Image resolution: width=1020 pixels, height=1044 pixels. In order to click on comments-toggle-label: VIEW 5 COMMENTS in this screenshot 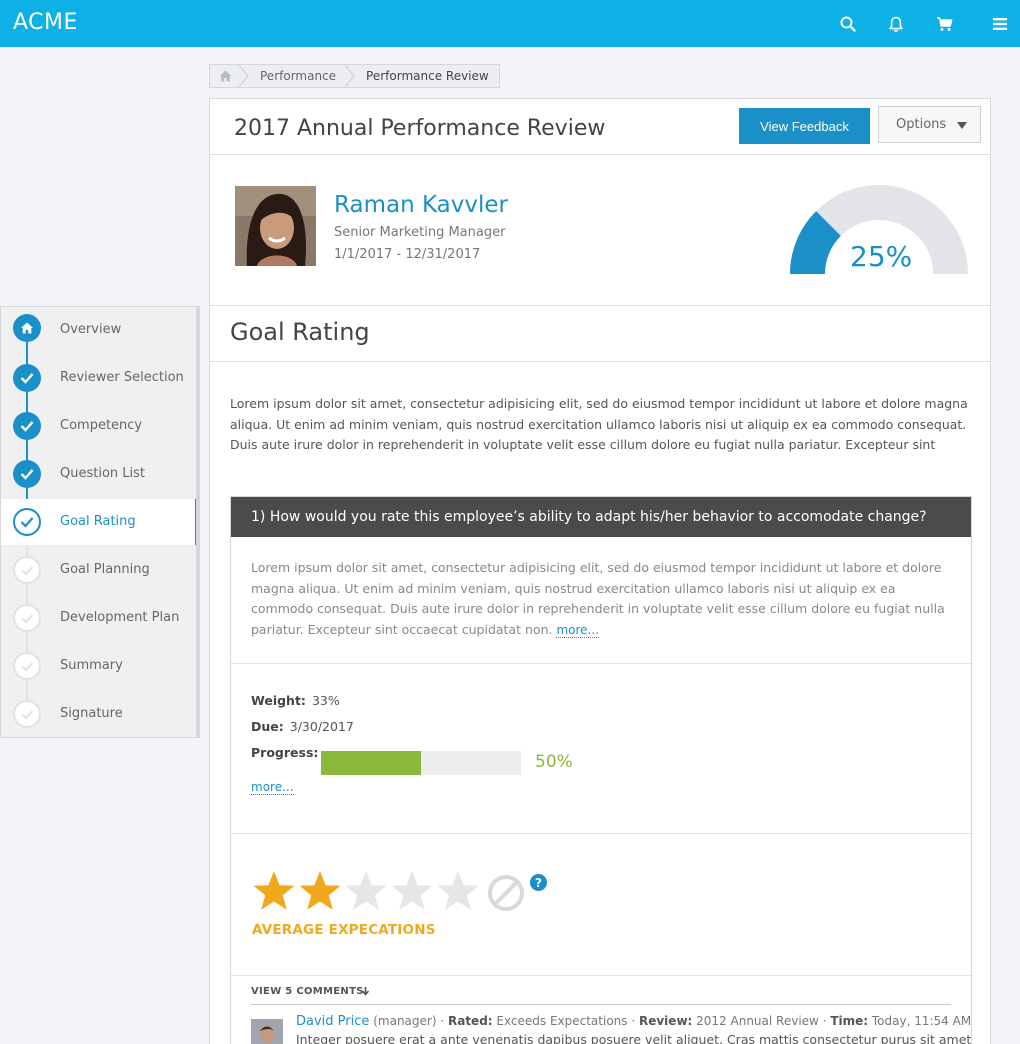, I will do `click(307, 991)`.